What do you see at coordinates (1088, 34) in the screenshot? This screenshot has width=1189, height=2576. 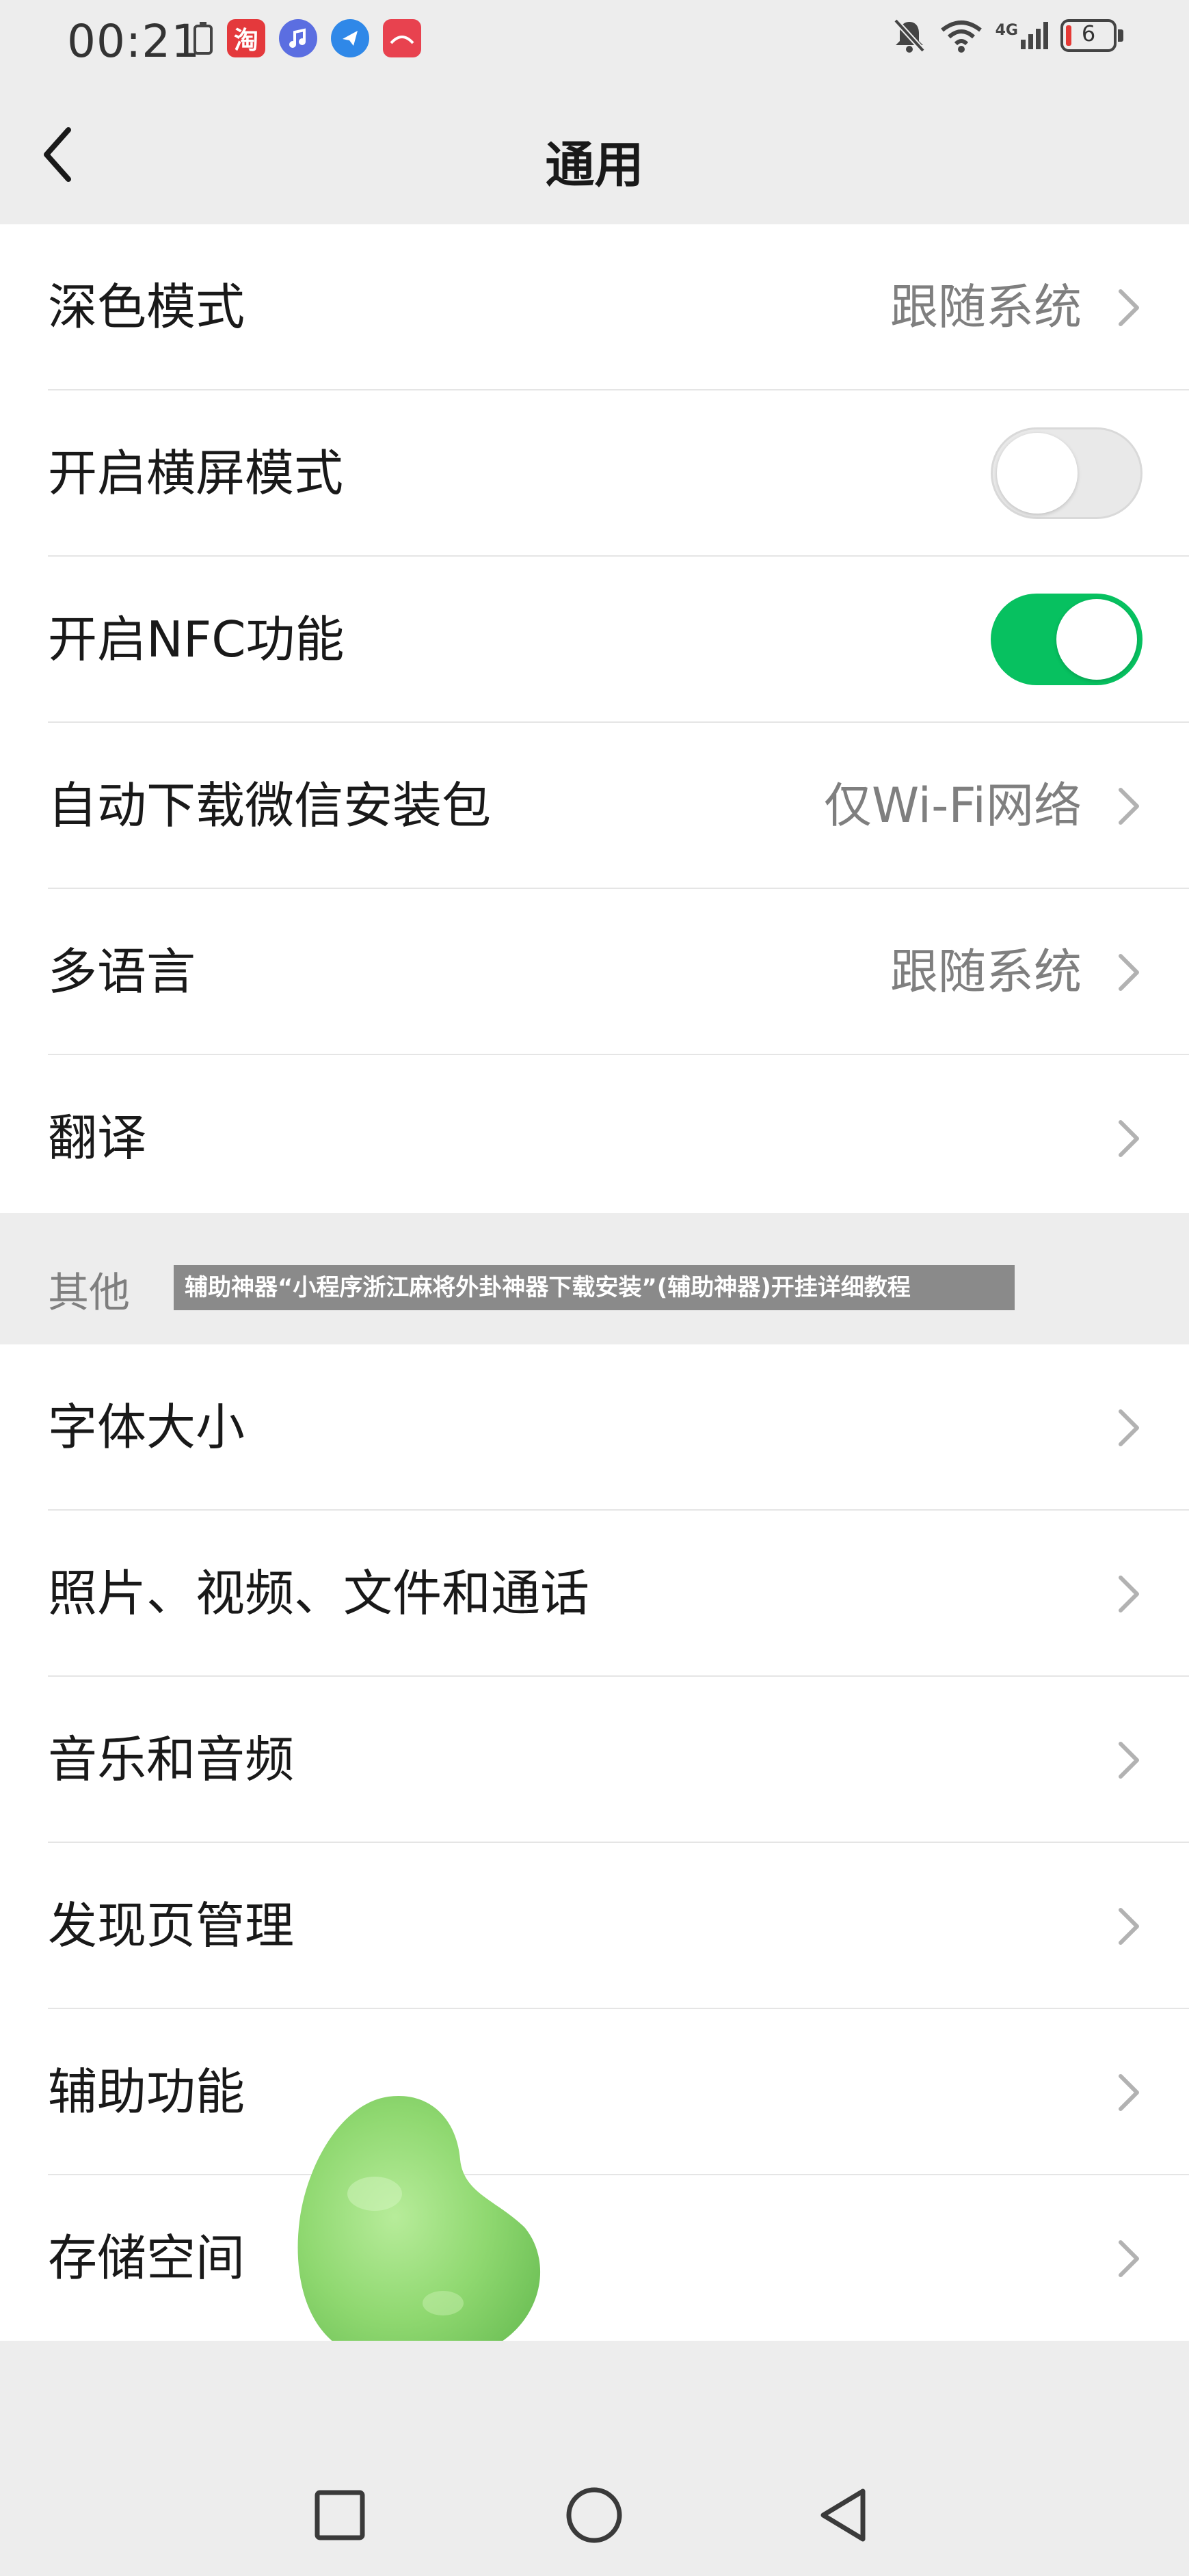 I see `battery-level: 6` at bounding box center [1088, 34].